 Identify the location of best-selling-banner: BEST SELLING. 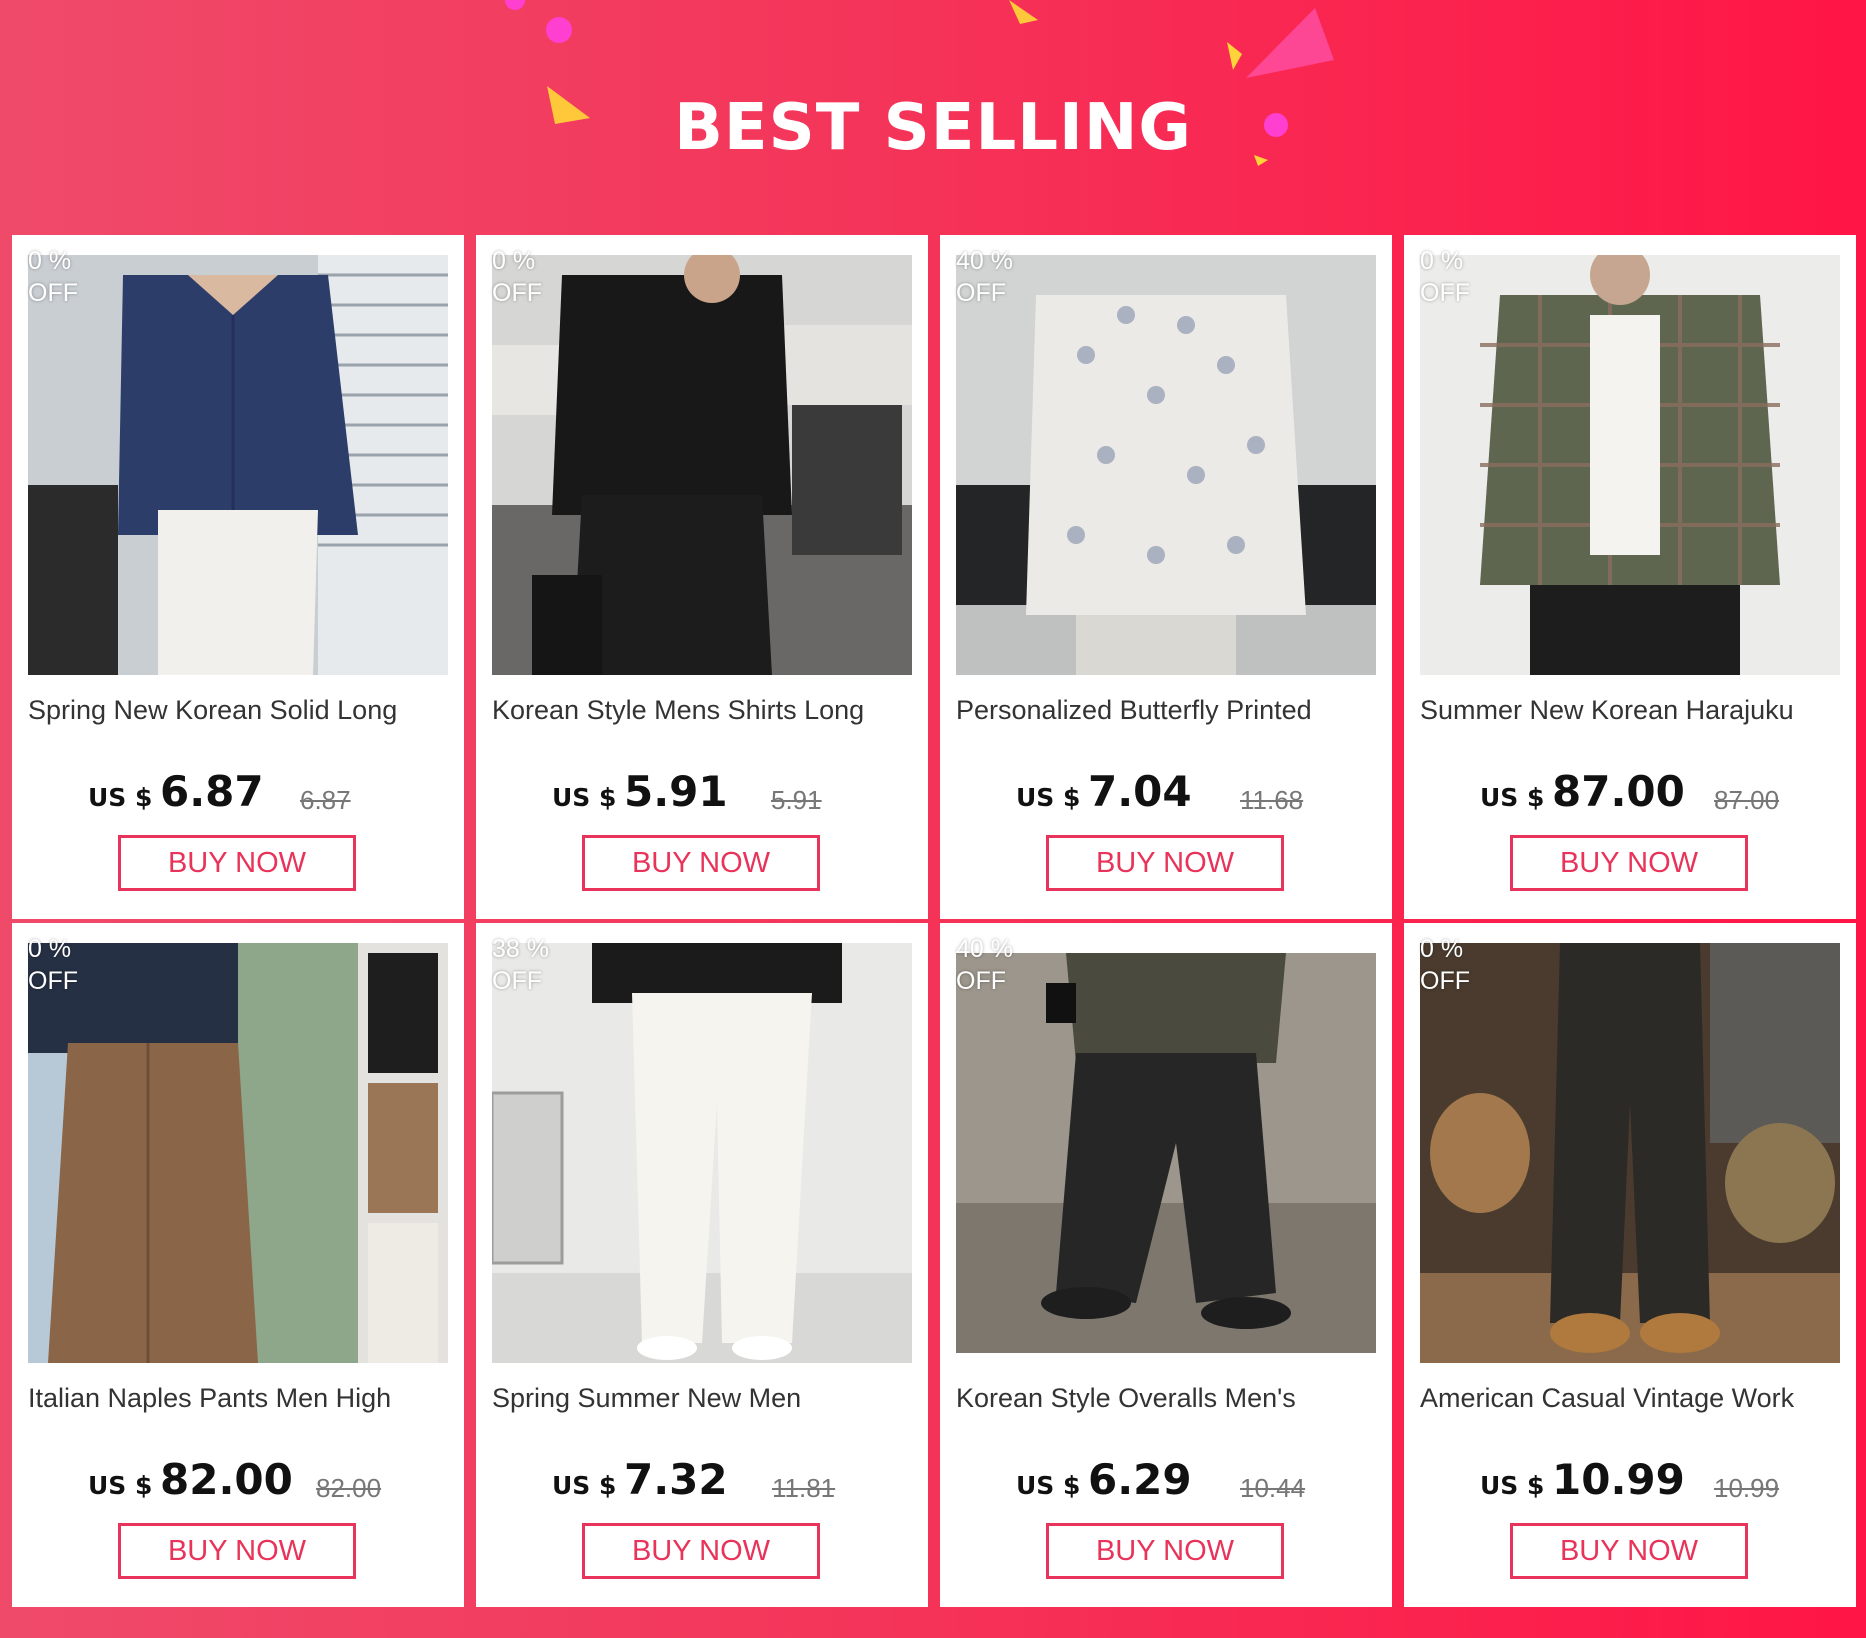
(933, 116).